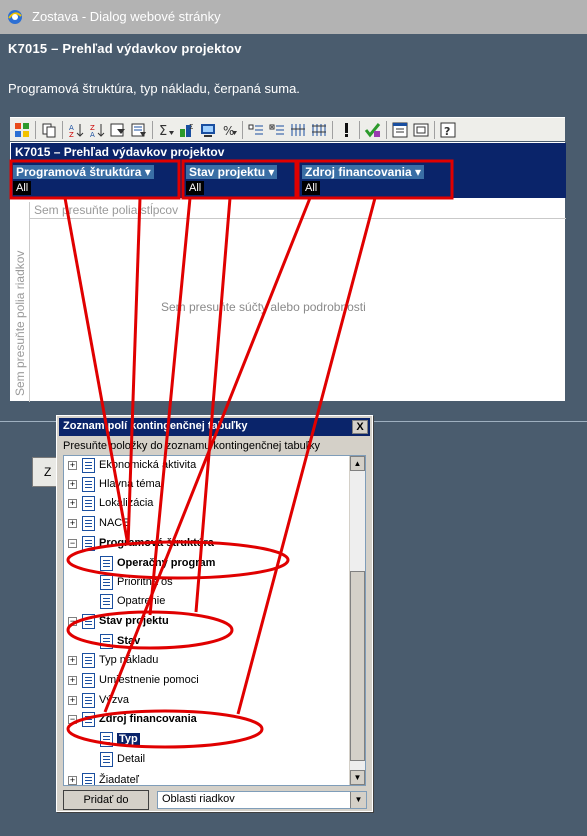 This screenshot has height=836, width=587. What do you see at coordinates (131, 759) in the screenshot?
I see `tree-item-label: Detail` at bounding box center [131, 759].